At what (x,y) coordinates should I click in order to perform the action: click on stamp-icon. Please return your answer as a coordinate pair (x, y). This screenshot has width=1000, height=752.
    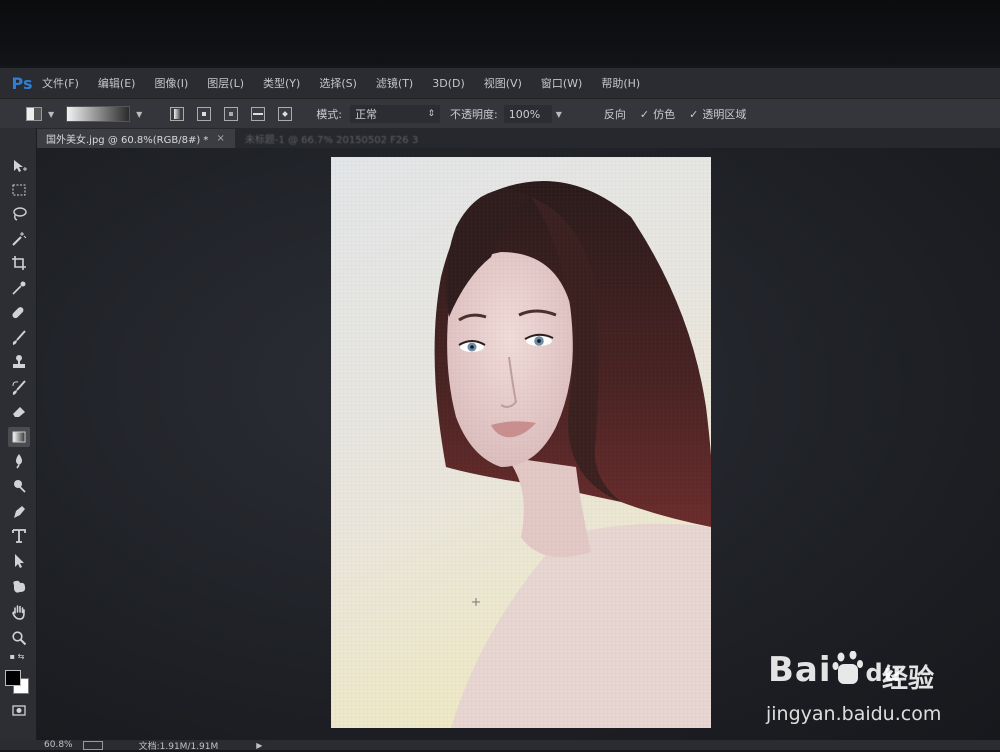
    Looking at the image, I should click on (19, 362).